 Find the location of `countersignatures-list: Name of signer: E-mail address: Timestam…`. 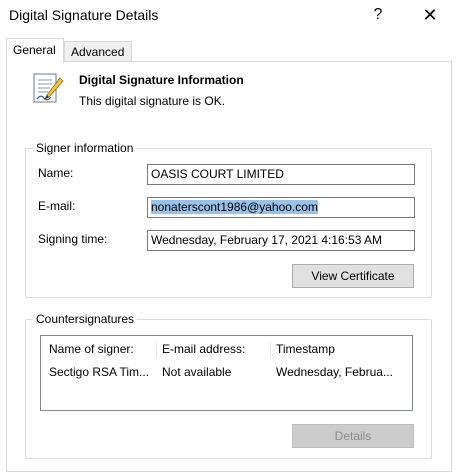

countersignatures-list: Name of signer: E-mail address: Timestam… is located at coordinates (226, 373).